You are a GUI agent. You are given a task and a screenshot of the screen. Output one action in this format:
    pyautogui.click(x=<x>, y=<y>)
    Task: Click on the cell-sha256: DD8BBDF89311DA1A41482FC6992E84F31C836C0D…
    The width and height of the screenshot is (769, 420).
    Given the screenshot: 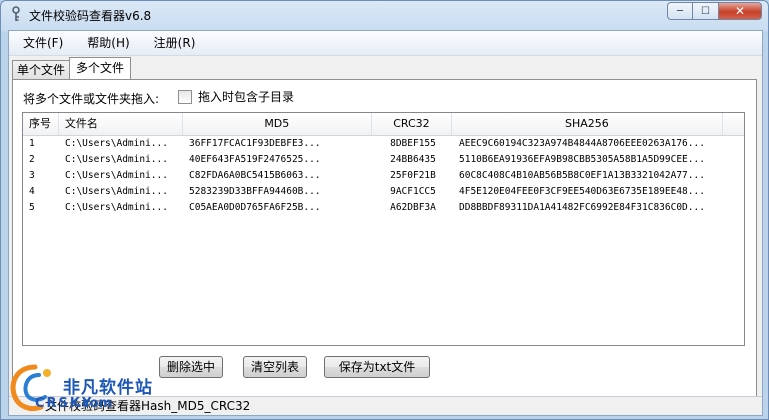 What is the action you would take?
    pyautogui.click(x=582, y=207)
    